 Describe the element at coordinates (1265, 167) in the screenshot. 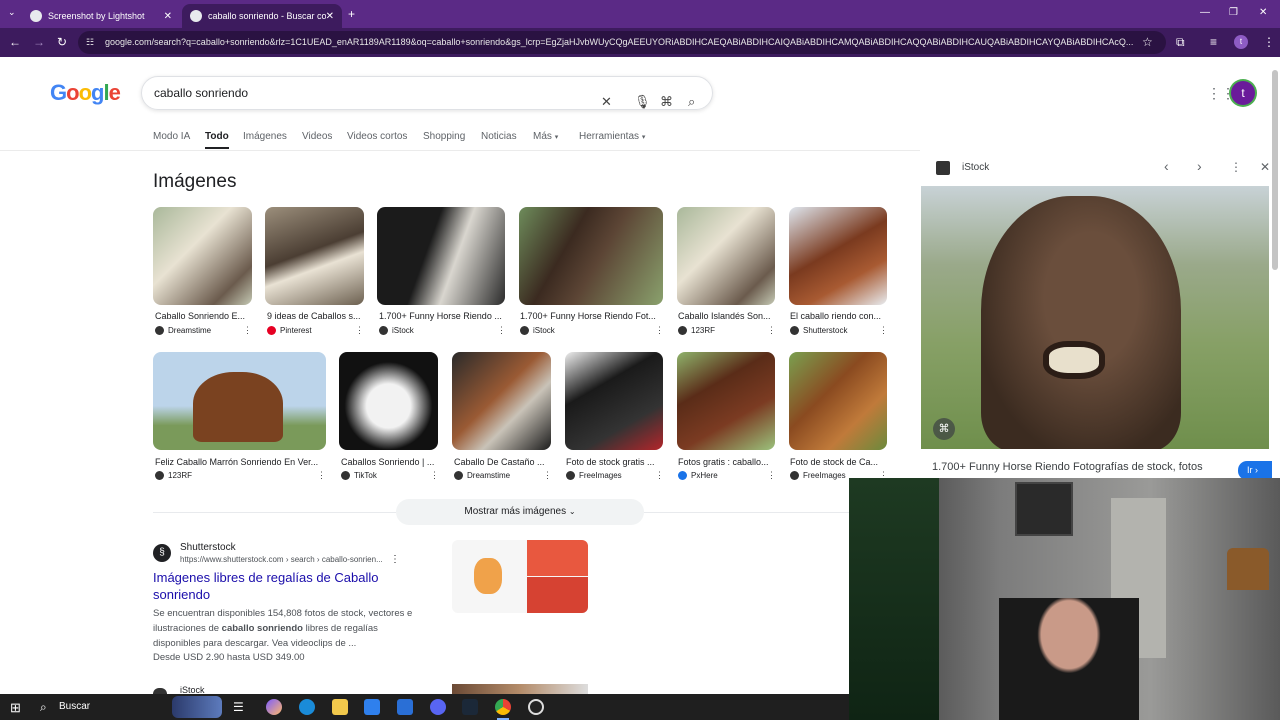

I see `close-panel-icon: ✕` at that location.